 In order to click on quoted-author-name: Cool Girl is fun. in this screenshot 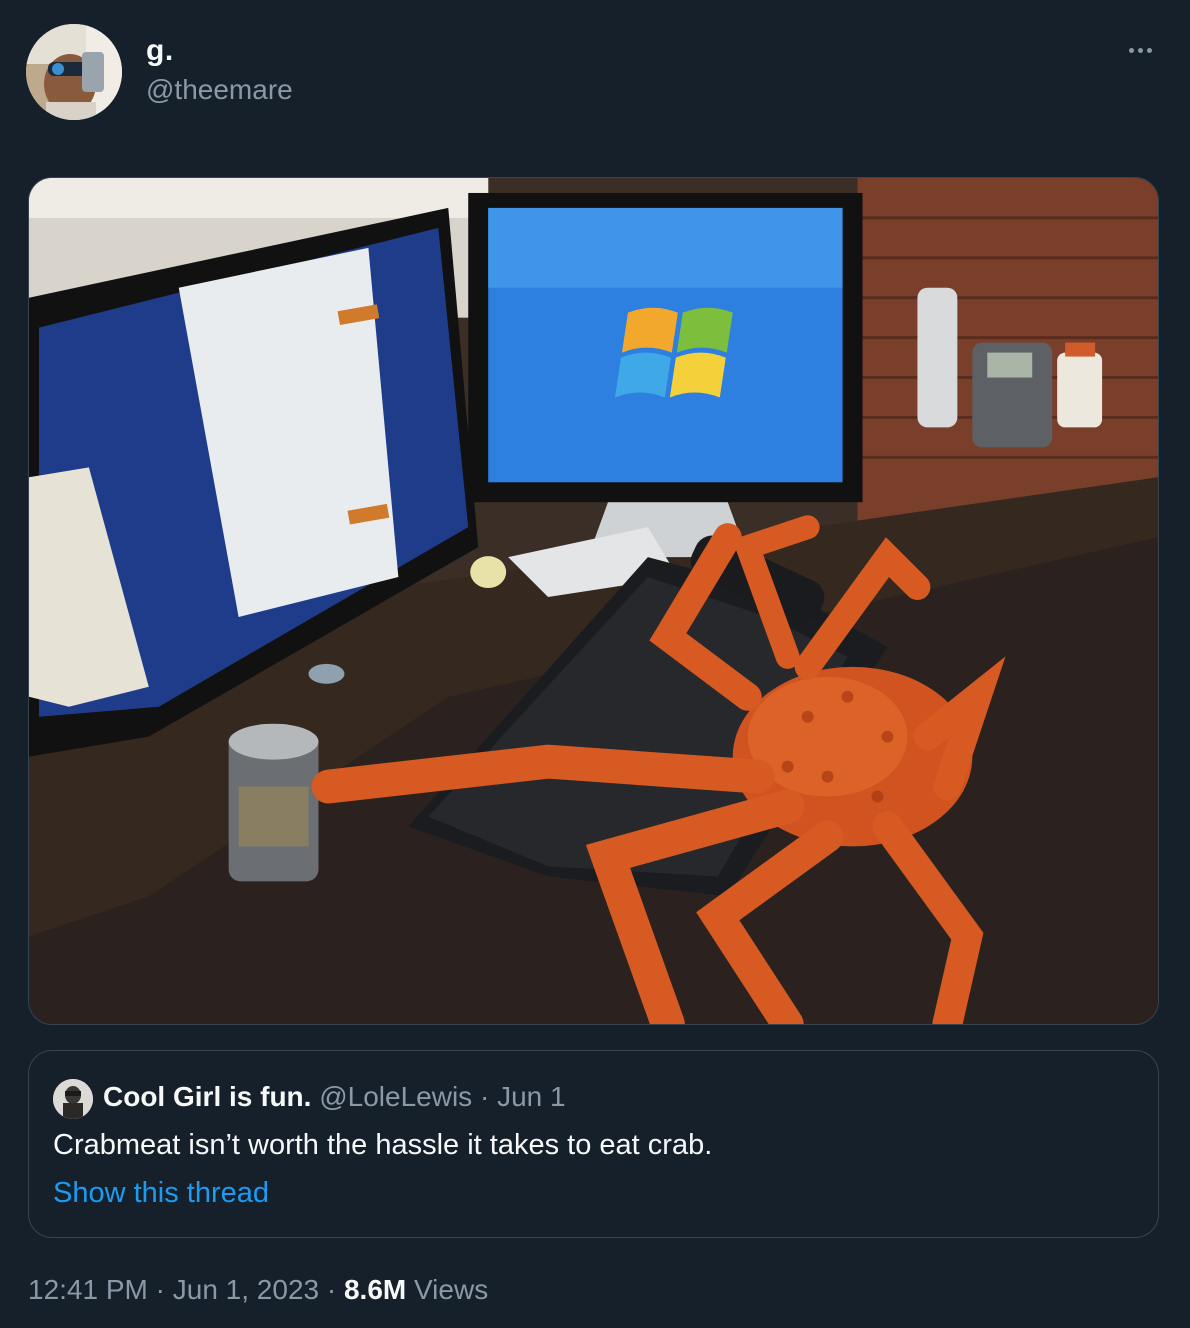, I will do `click(207, 1096)`.